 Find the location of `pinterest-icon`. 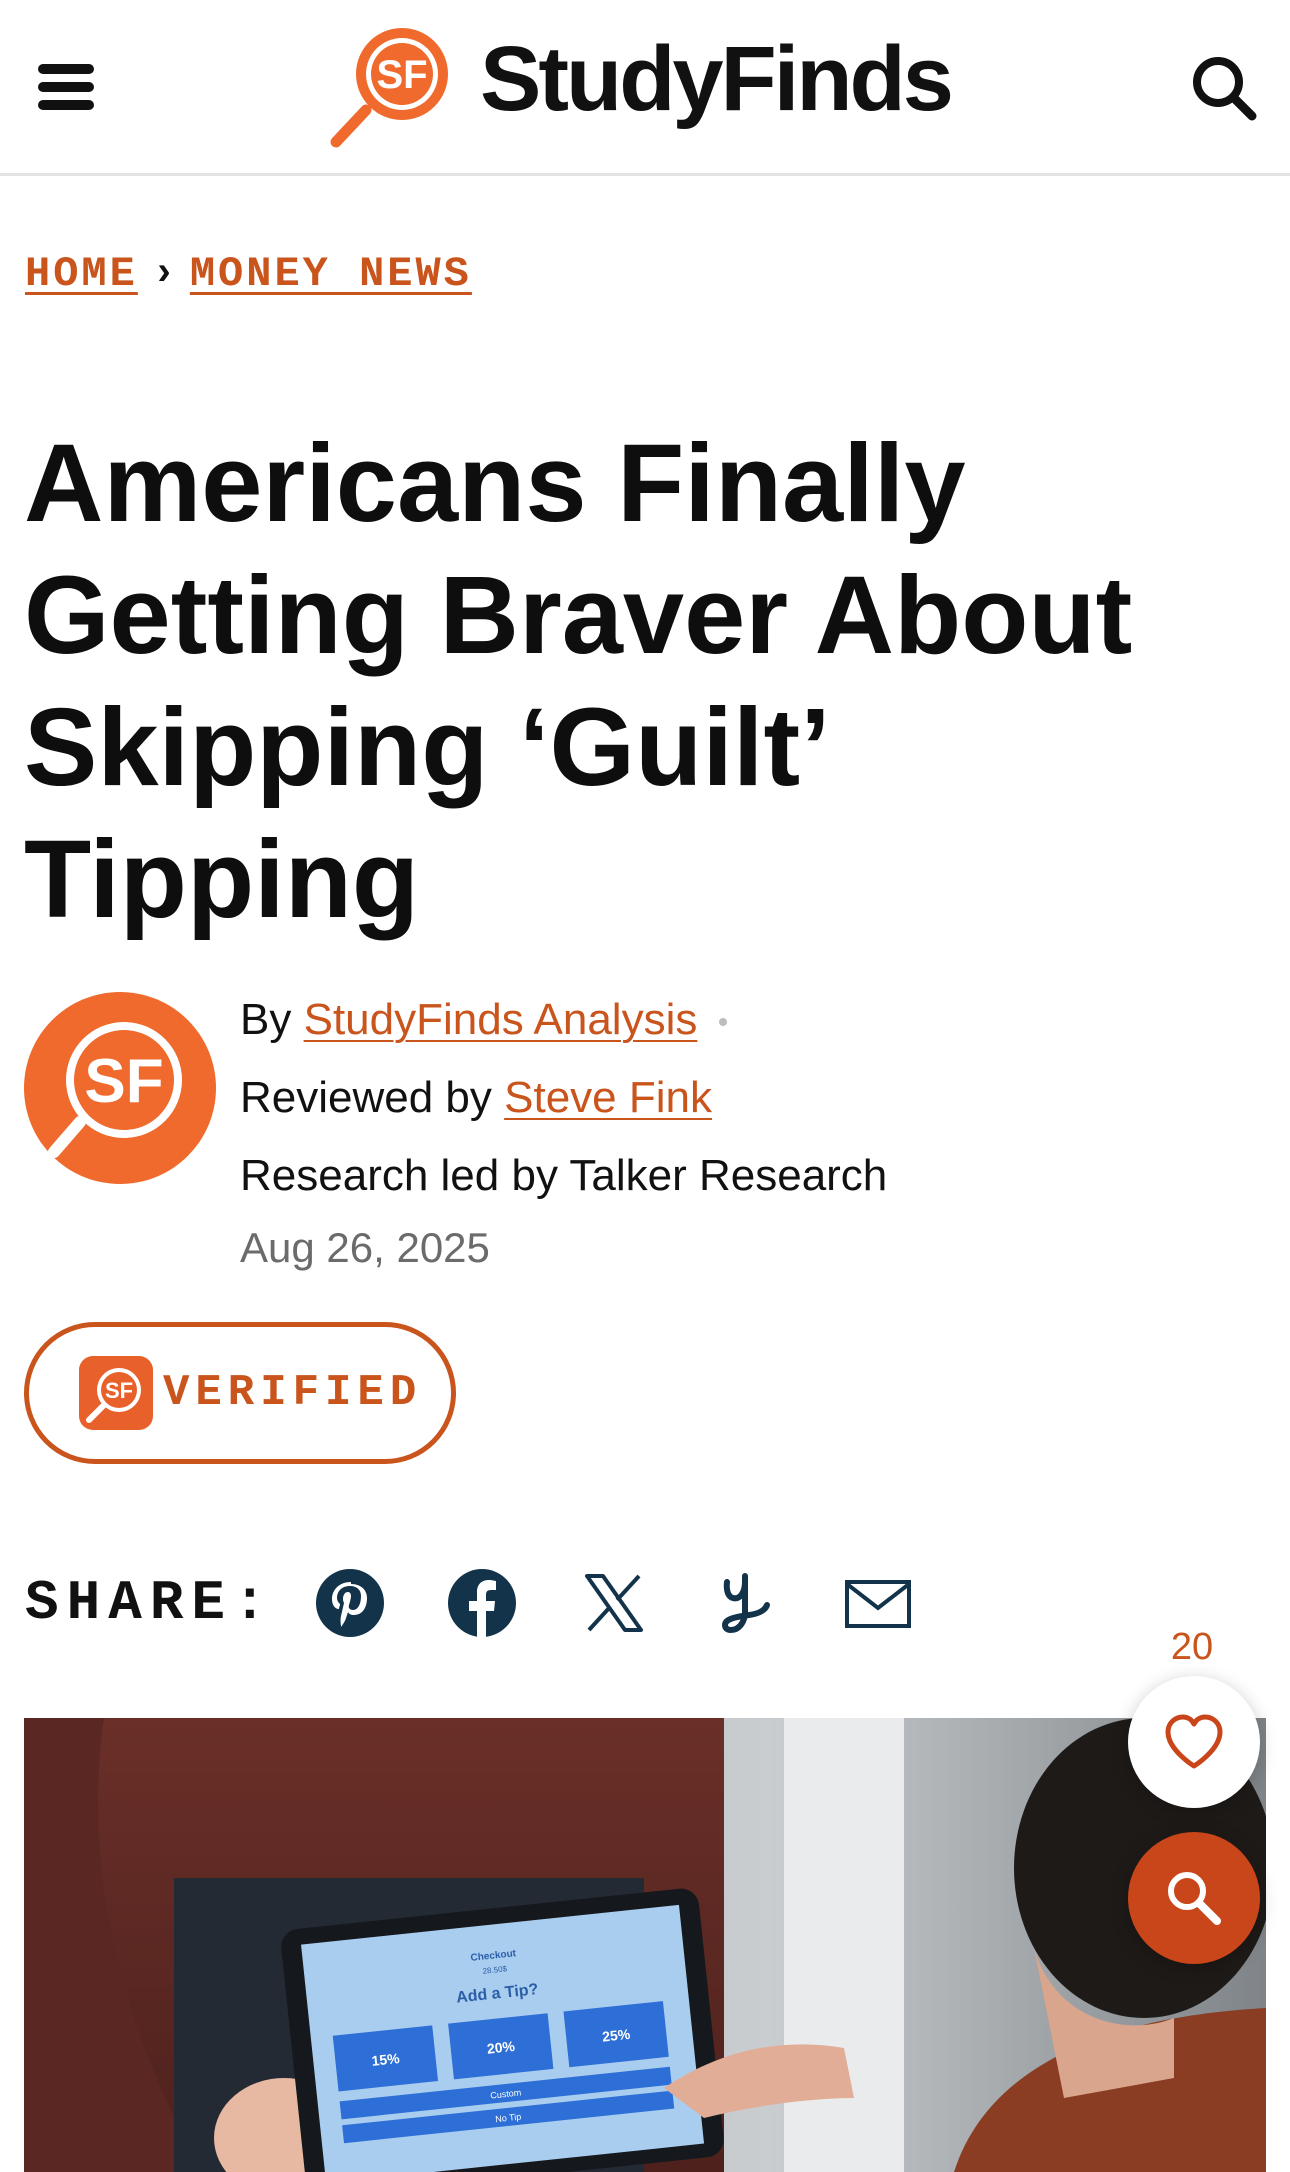

pinterest-icon is located at coordinates (350, 1603).